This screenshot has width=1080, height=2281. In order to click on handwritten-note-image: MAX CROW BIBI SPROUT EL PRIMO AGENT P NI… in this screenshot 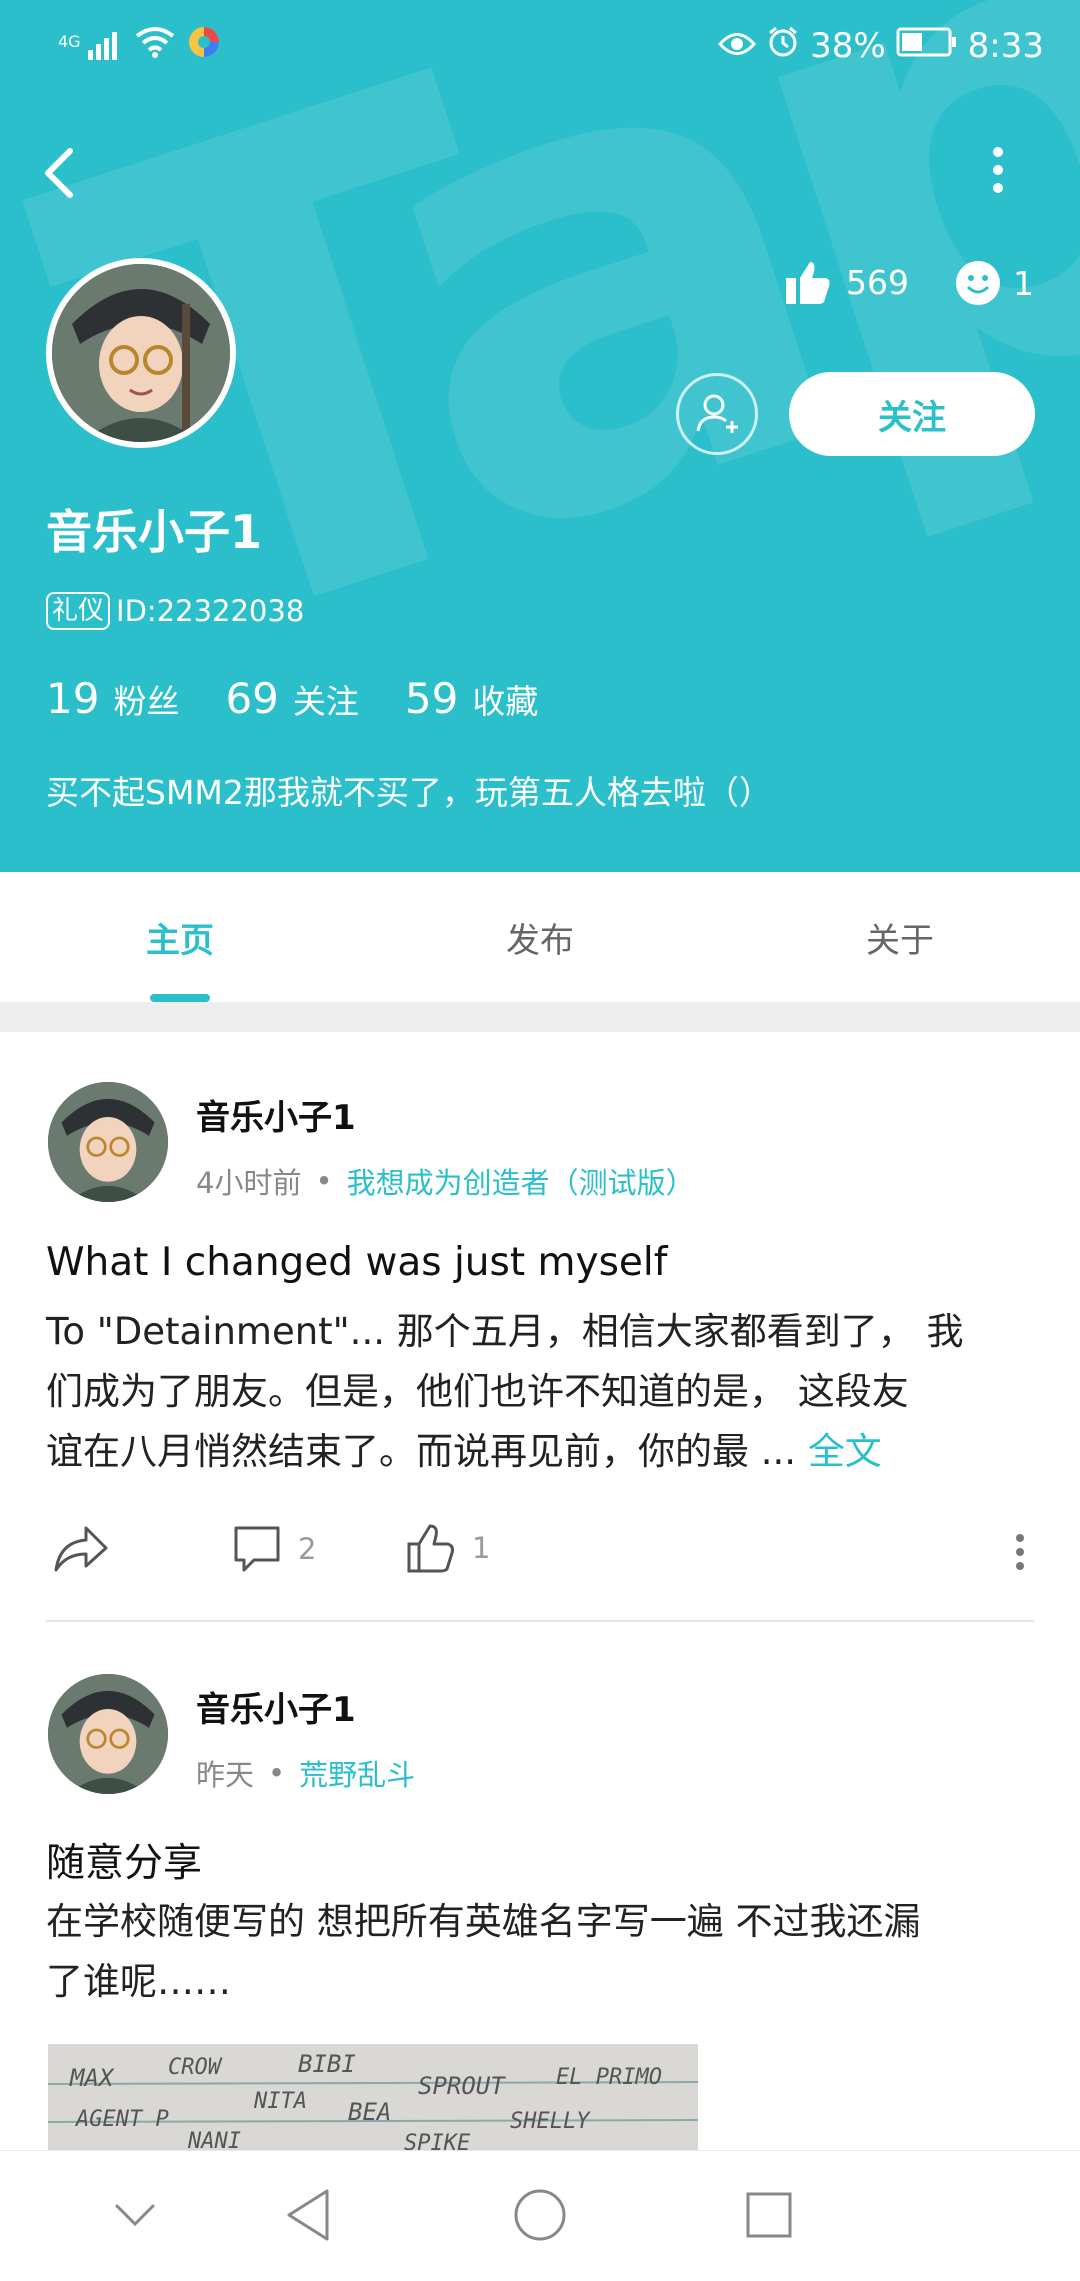, I will do `click(373, 2100)`.